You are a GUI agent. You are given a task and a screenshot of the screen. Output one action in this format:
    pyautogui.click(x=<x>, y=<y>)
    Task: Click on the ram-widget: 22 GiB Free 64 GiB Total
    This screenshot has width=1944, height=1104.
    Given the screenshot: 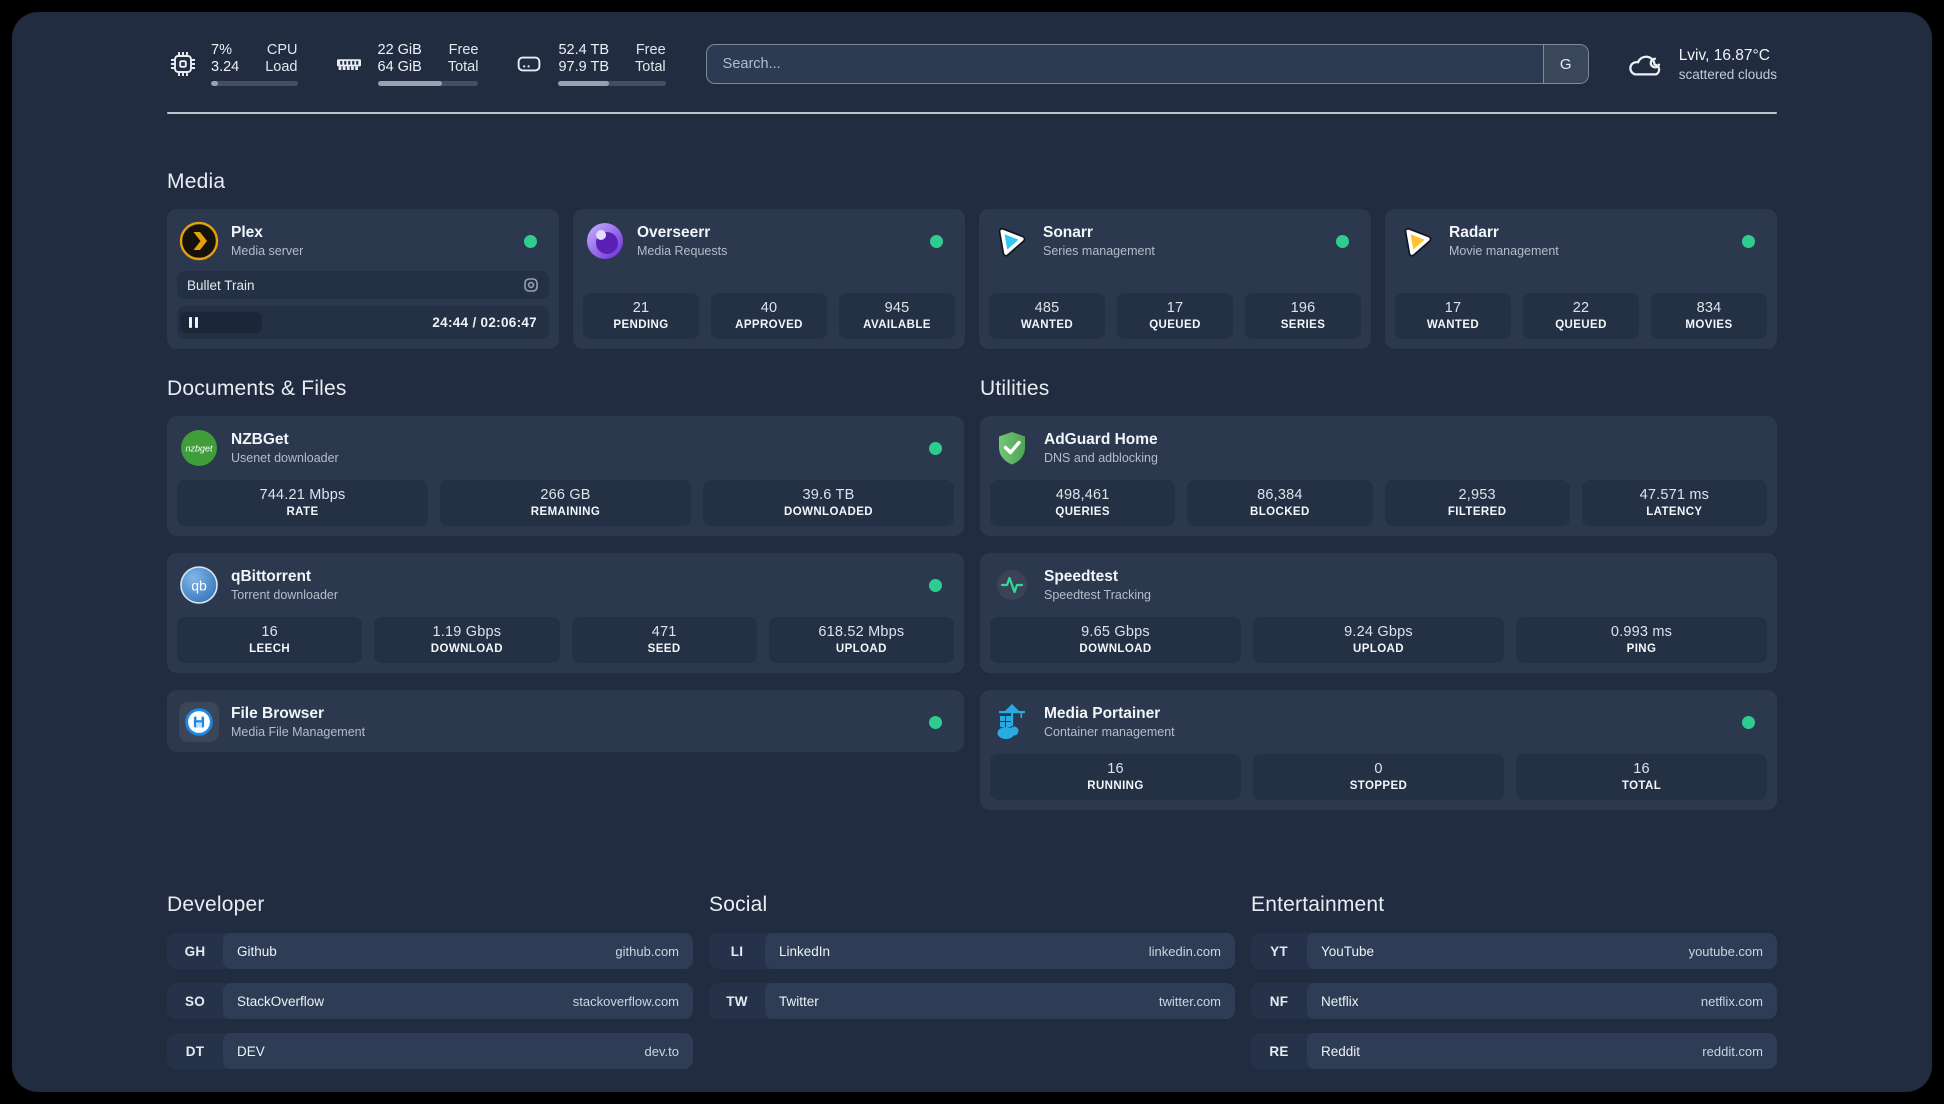 What is the action you would take?
    pyautogui.click(x=405, y=64)
    